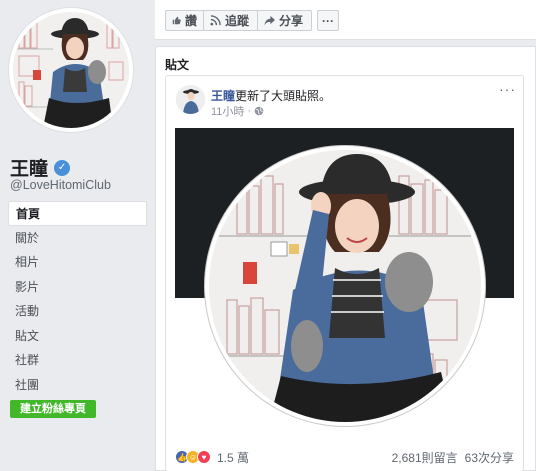 The height and width of the screenshot is (471, 536). What do you see at coordinates (291, 21) in the screenshot?
I see `share-label: 分享` at bounding box center [291, 21].